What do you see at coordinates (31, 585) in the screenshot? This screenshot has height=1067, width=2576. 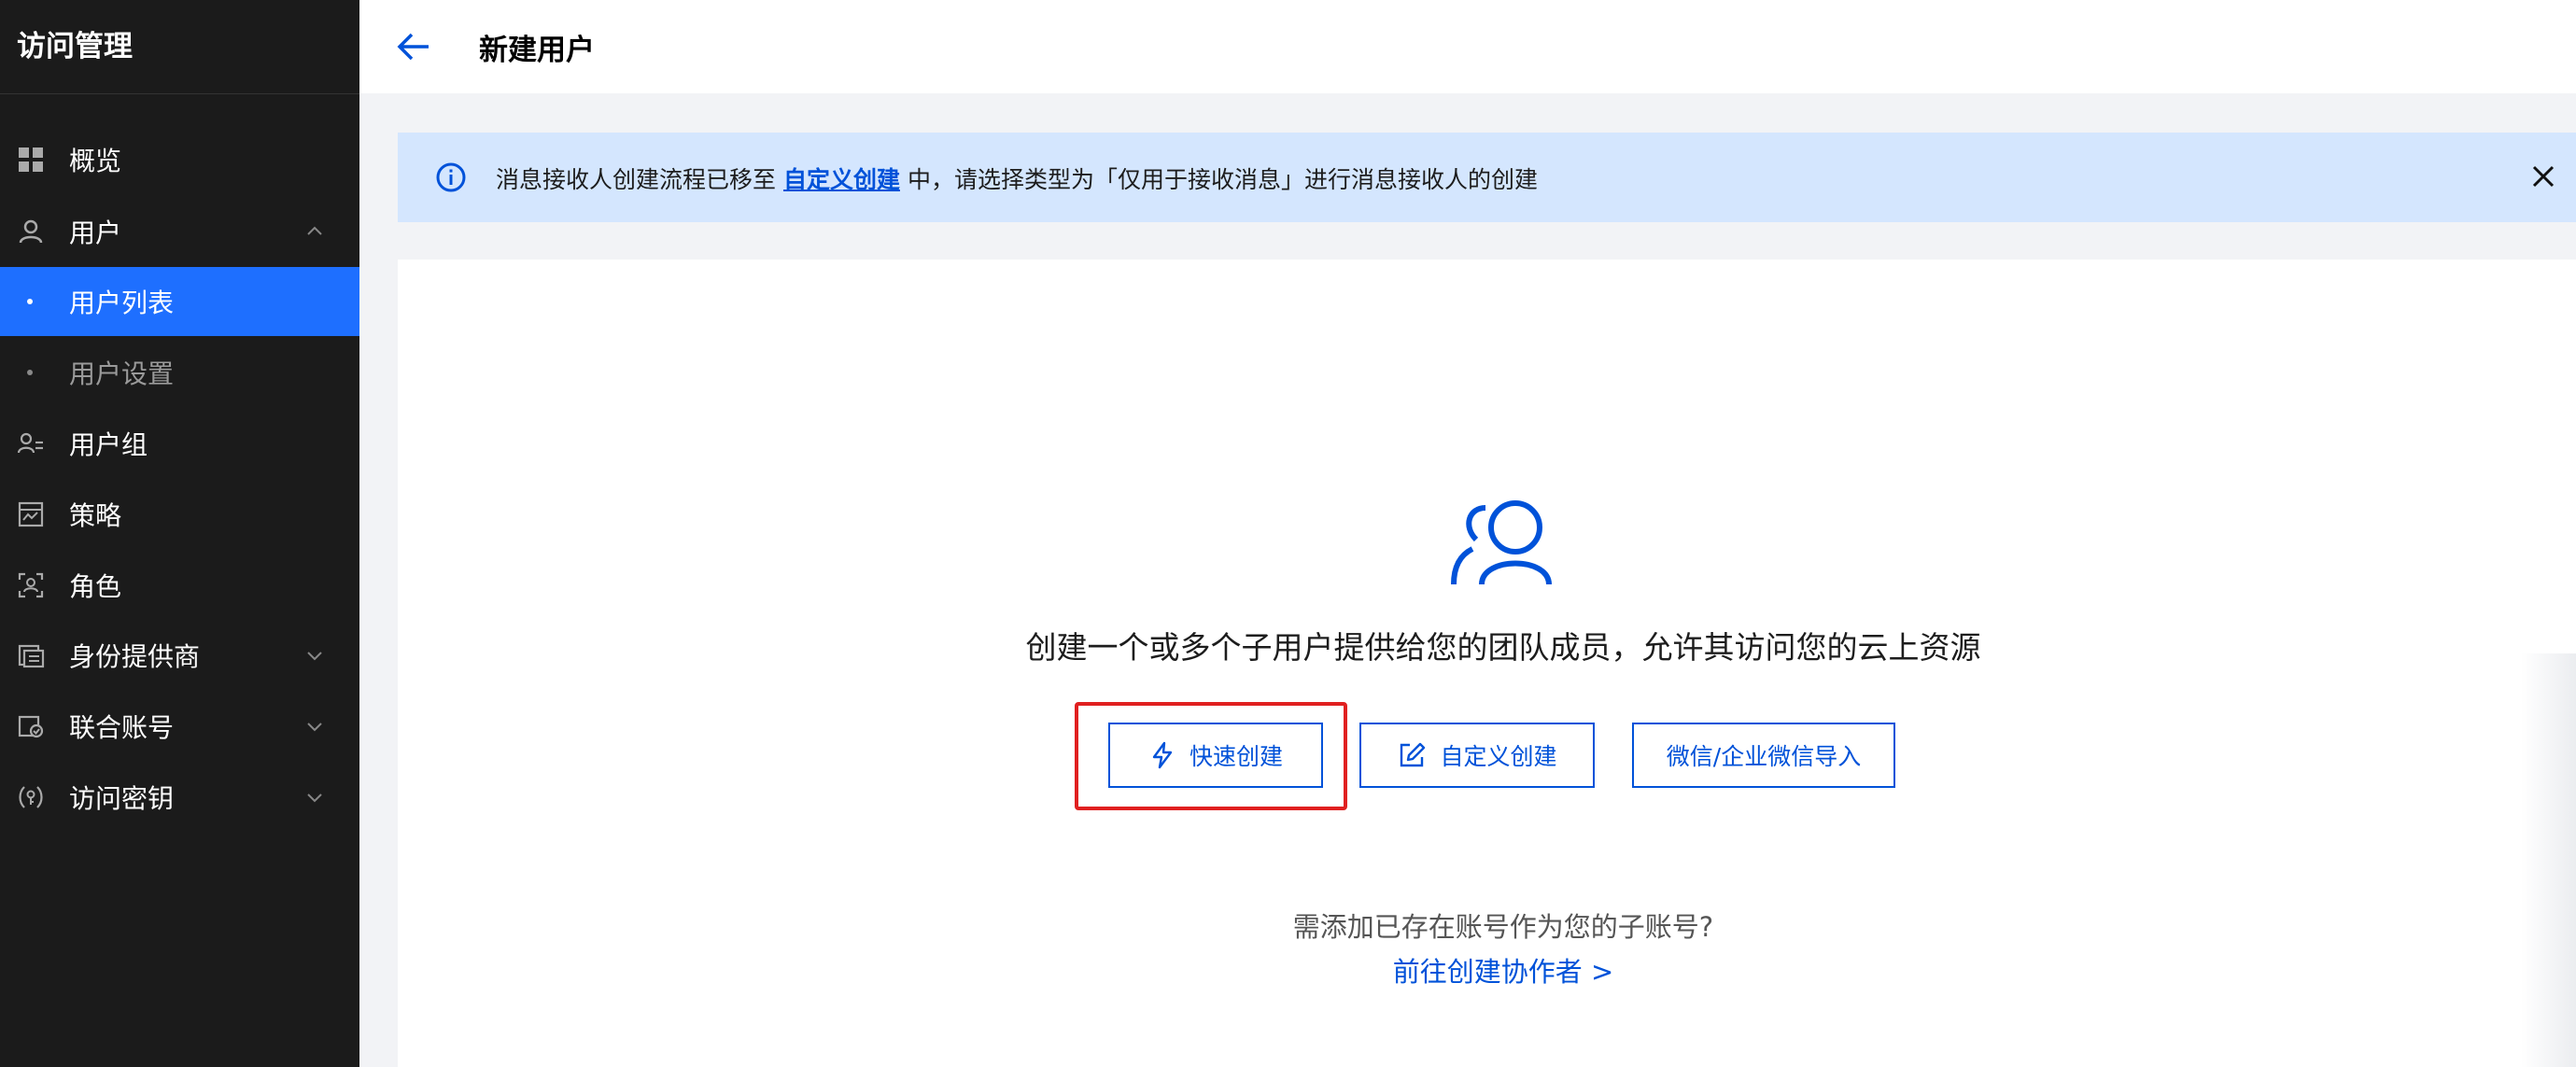 I see `role-icon` at bounding box center [31, 585].